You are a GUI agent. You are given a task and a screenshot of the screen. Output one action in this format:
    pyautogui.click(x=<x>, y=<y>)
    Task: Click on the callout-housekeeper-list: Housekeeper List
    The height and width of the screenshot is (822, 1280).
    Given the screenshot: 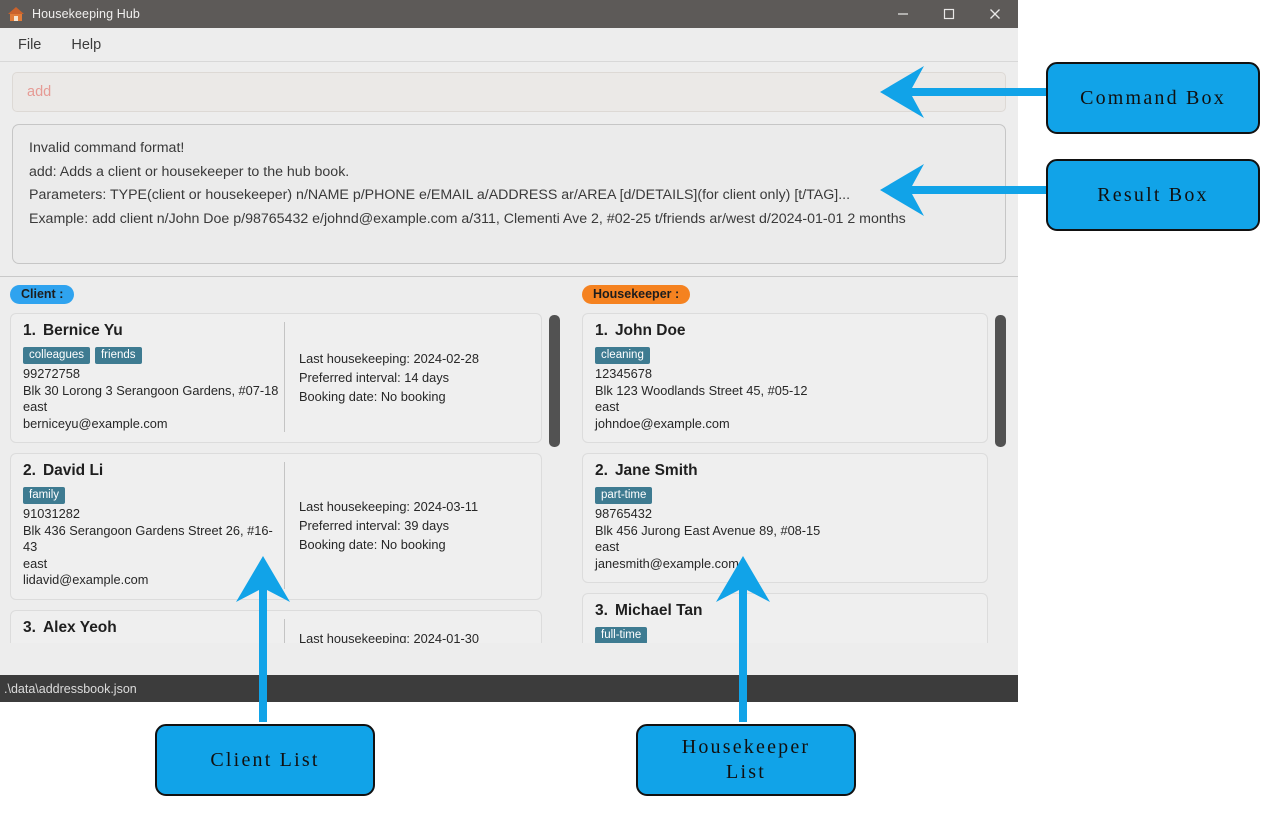 What is the action you would take?
    pyautogui.click(x=746, y=760)
    